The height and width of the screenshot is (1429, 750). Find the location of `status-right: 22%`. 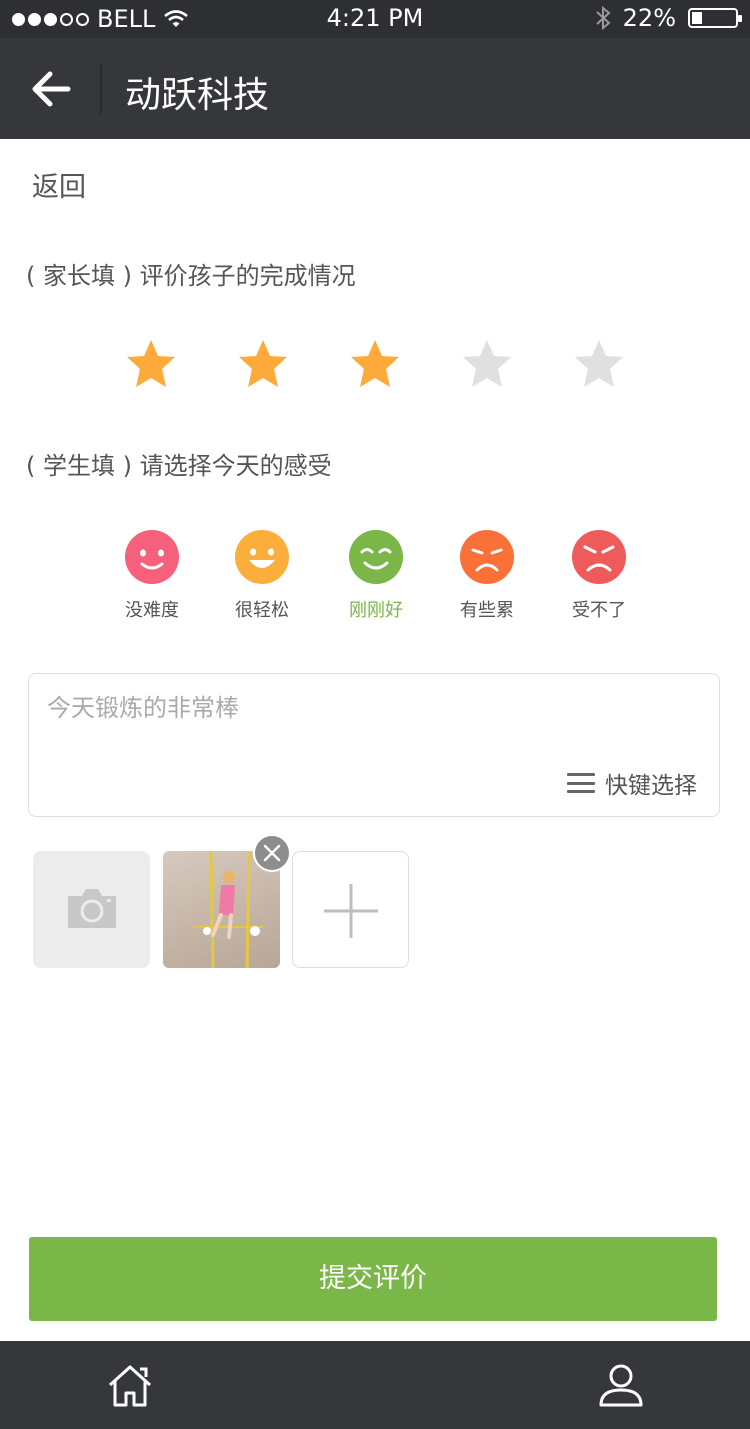

status-right: 22% is located at coordinates (668, 18).